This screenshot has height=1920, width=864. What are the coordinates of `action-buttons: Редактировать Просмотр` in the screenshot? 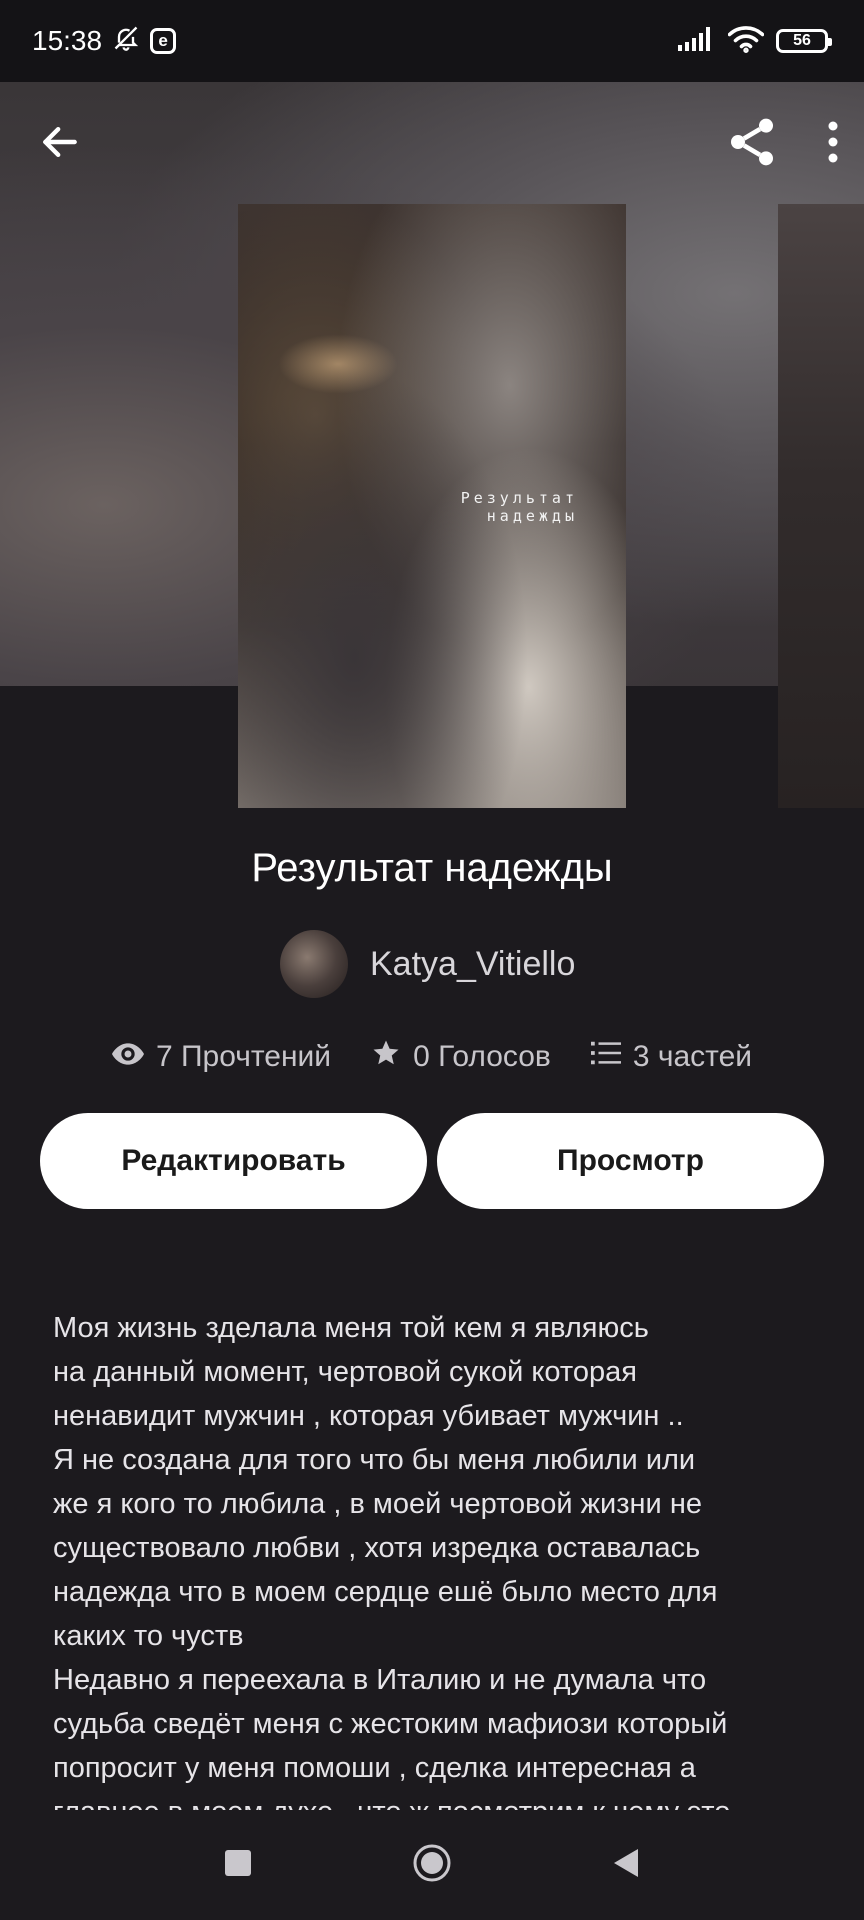 It's located at (432, 1161).